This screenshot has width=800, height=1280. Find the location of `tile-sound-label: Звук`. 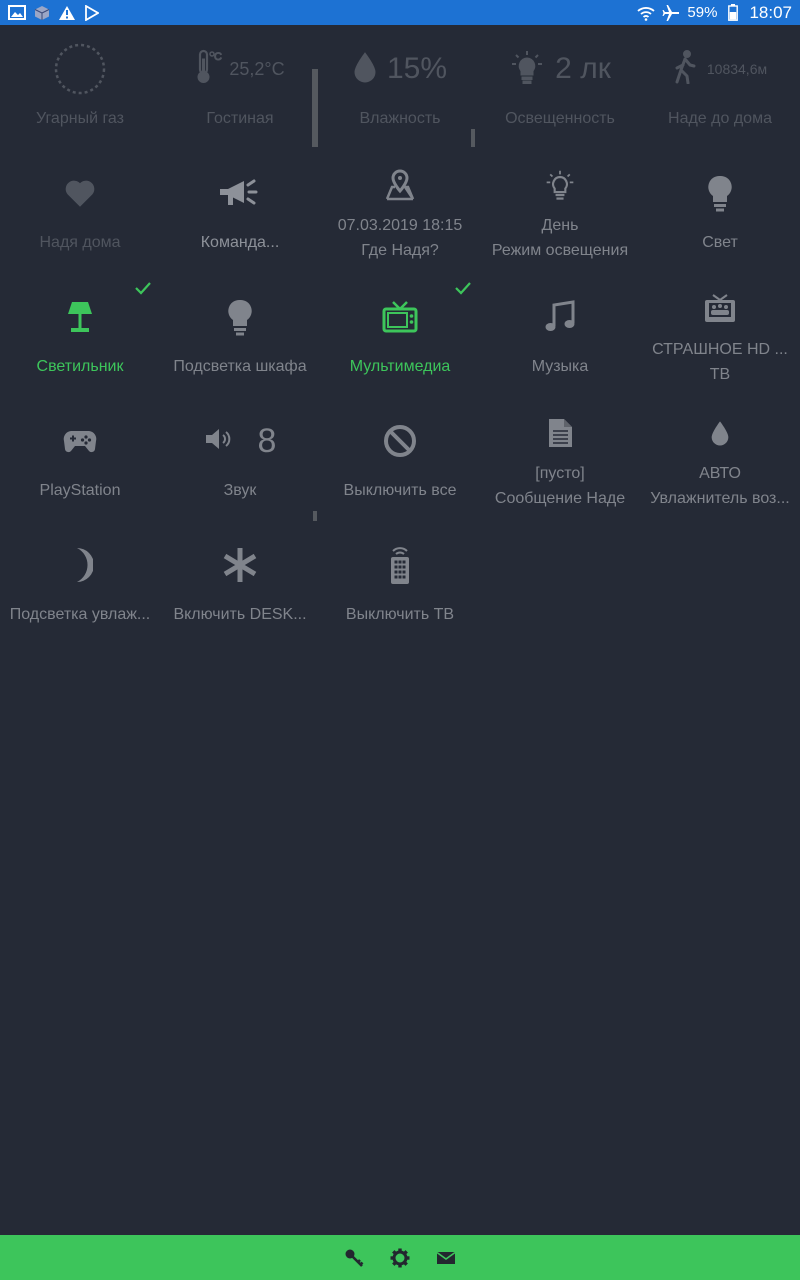

tile-sound-label: Звук is located at coordinates (240, 490).